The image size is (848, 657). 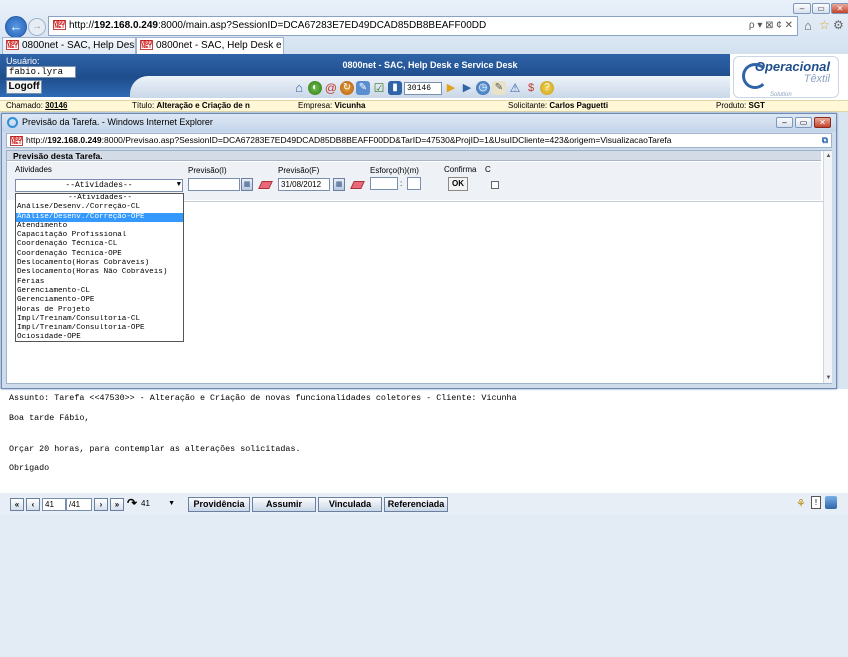 What do you see at coordinates (414, 183) in the screenshot?
I see `esforco-minutes-input` at bounding box center [414, 183].